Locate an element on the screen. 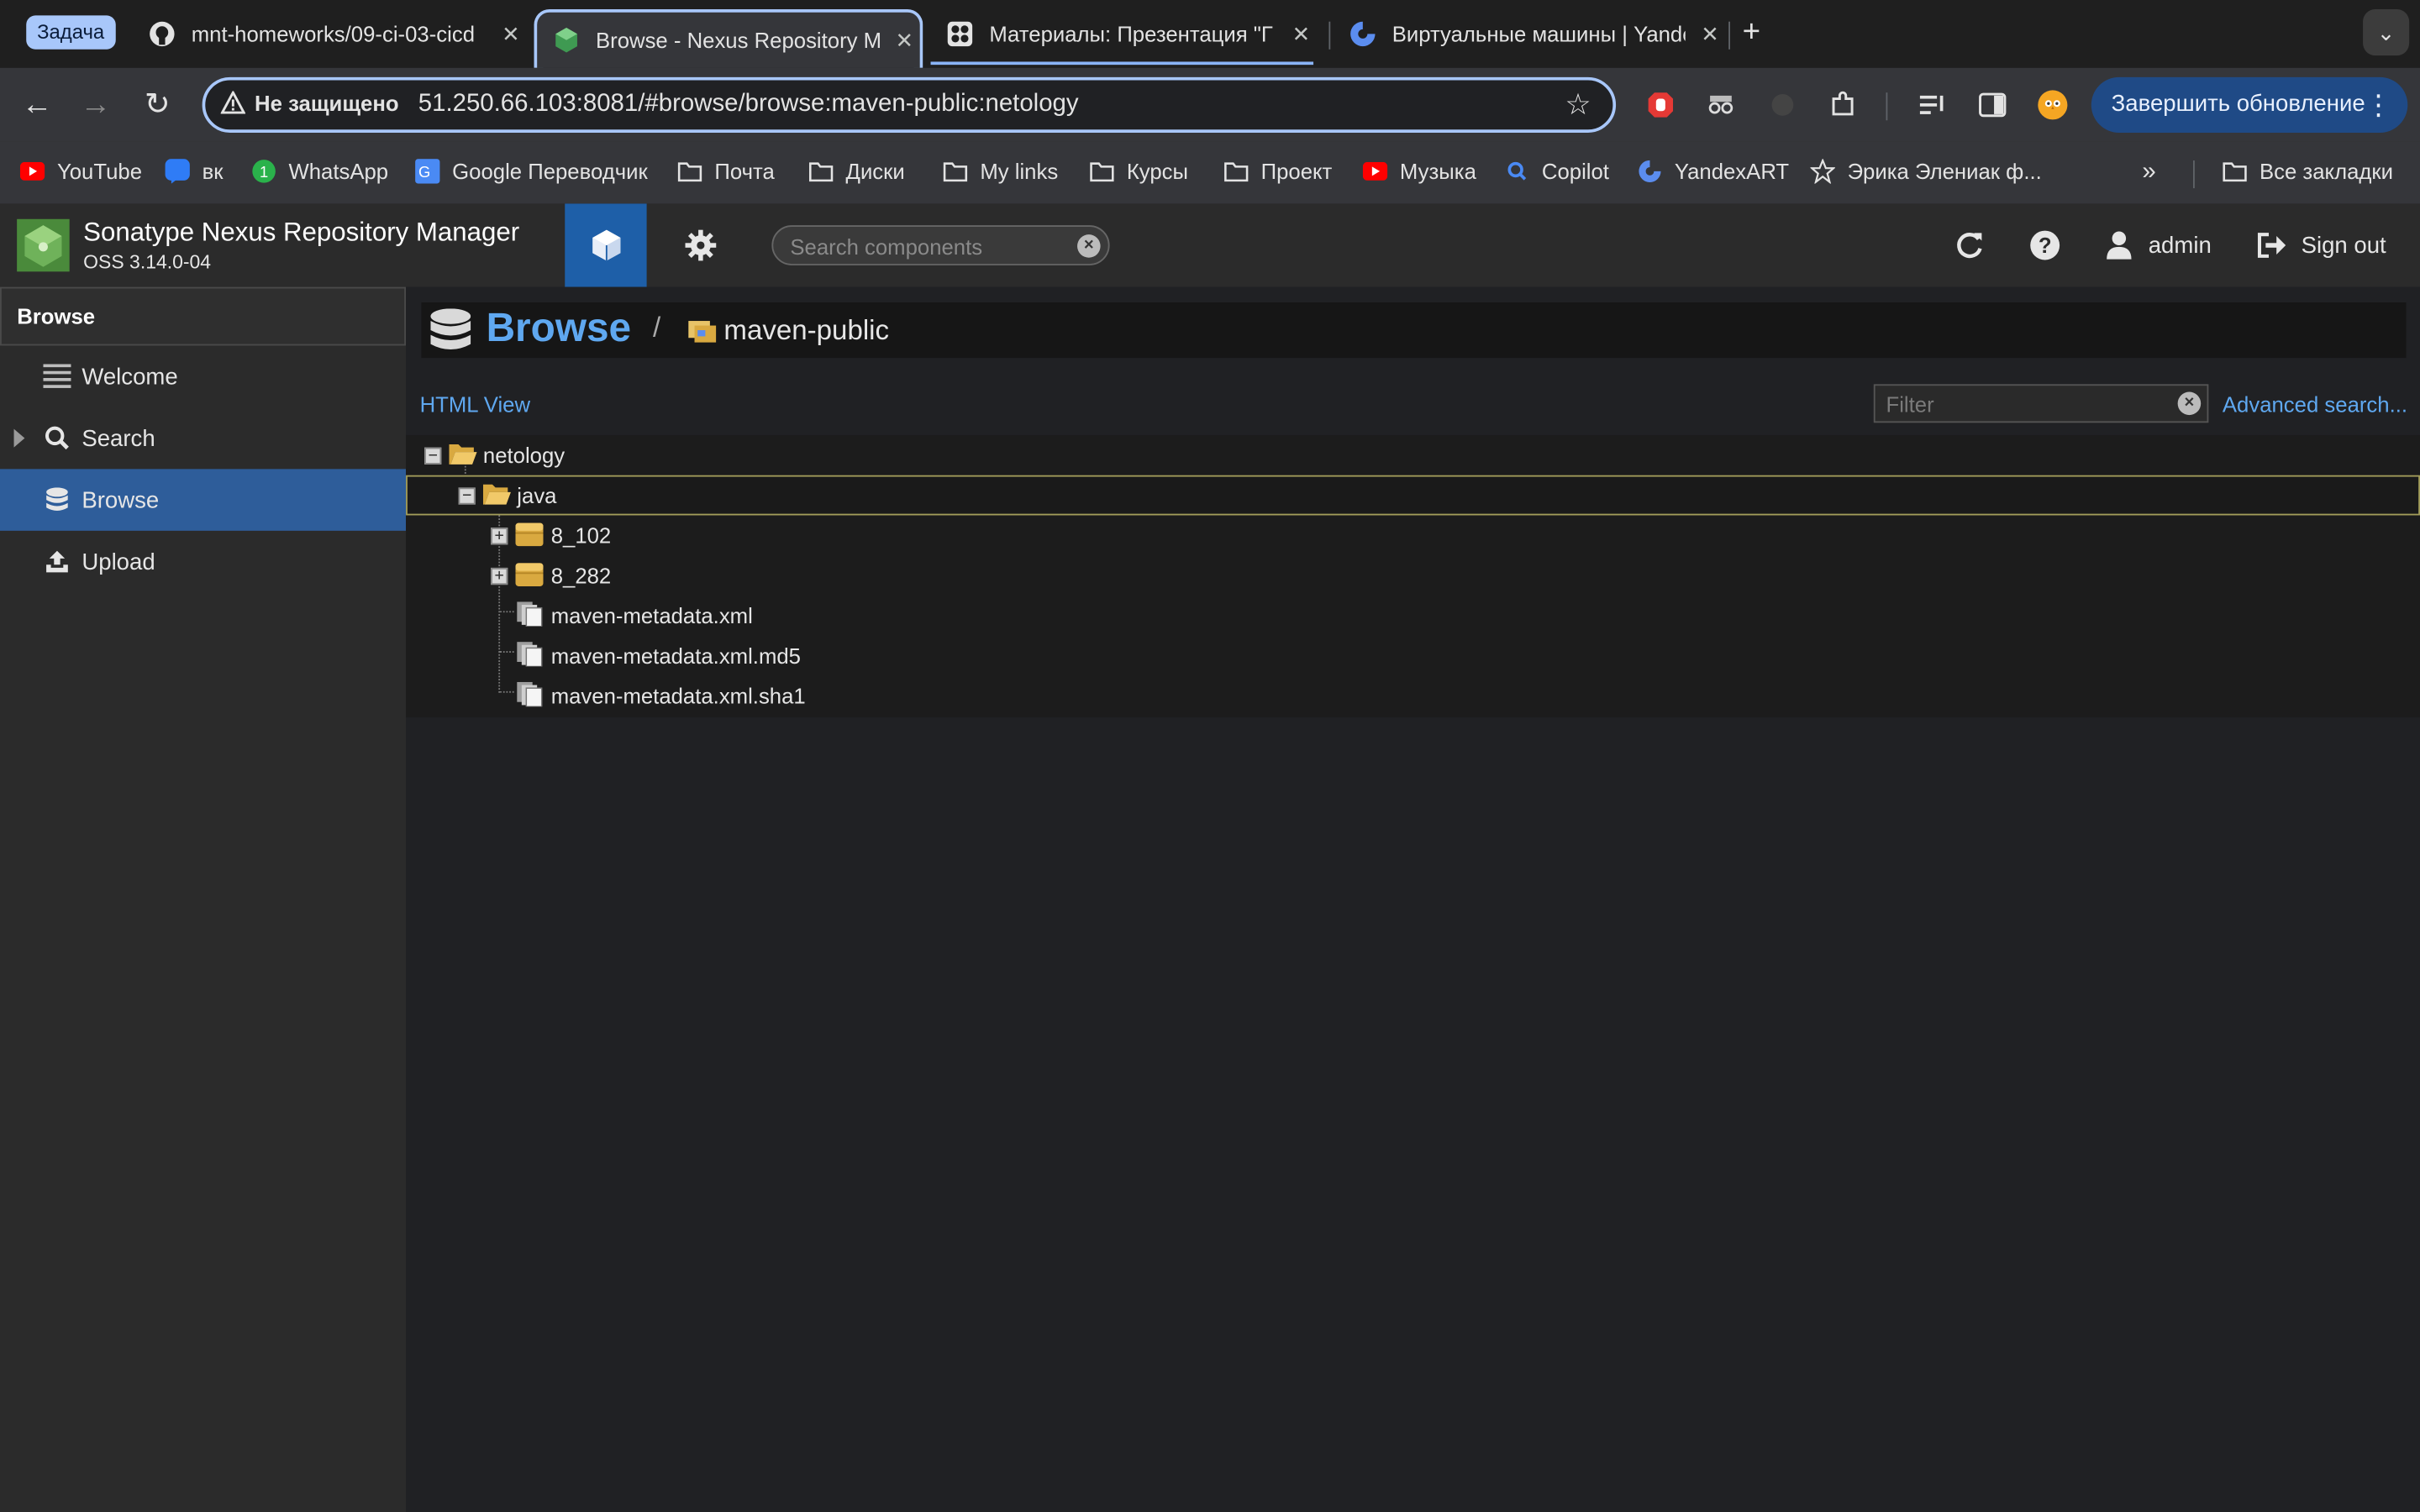  tree-row-netology: − netology is located at coordinates (1413, 455).